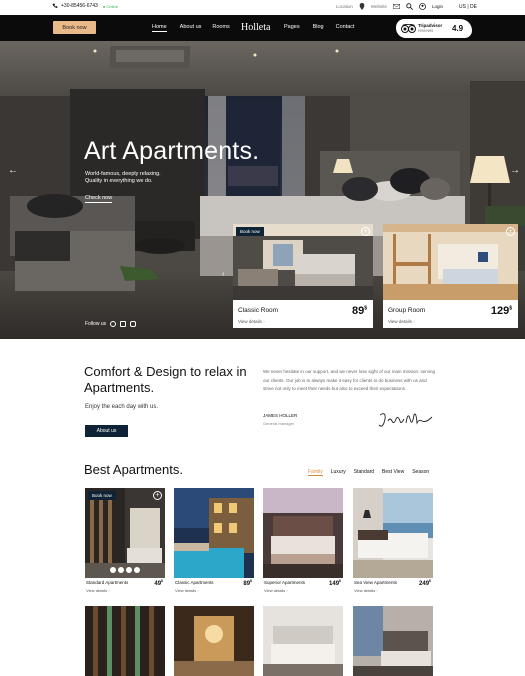  Describe the element at coordinates (258, 310) in the screenshot. I see `room-card-name: Classic Room` at that location.